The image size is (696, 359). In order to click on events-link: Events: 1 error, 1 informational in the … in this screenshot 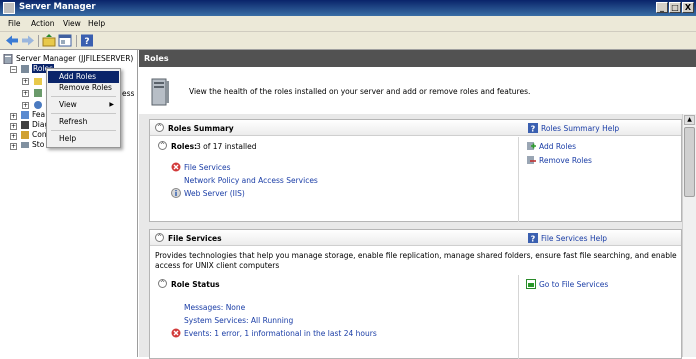, I will do `click(280, 333)`.